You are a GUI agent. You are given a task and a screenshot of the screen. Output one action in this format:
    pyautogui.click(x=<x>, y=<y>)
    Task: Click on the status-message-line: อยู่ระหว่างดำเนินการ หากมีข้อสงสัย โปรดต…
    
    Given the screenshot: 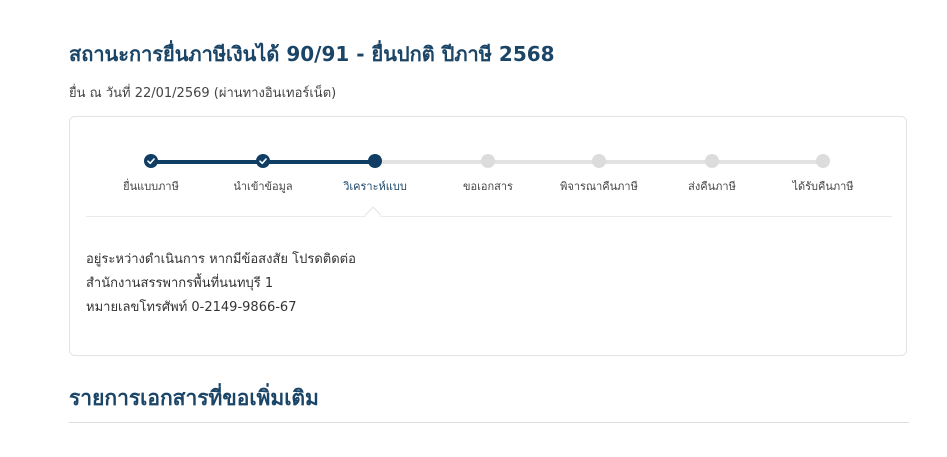 What is the action you would take?
    pyautogui.click(x=221, y=259)
    